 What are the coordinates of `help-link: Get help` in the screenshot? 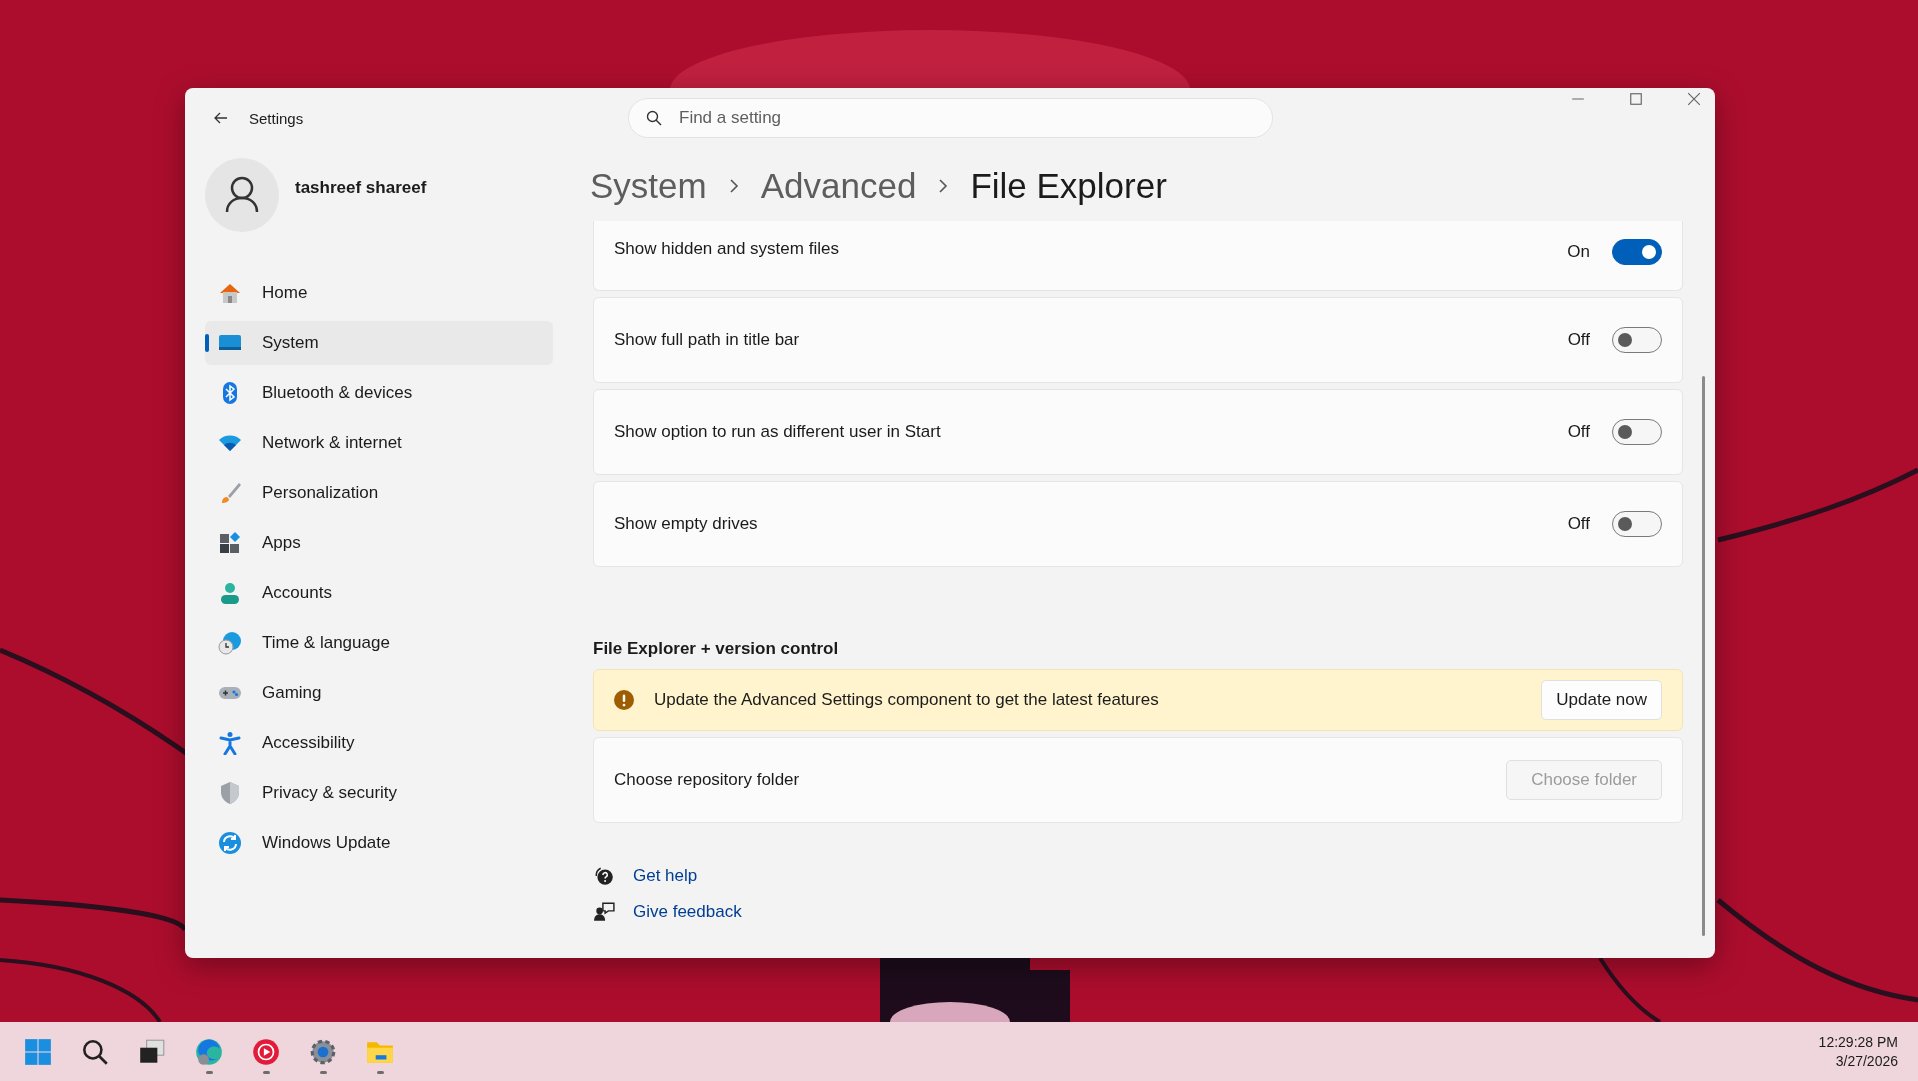 It's located at (665, 876).